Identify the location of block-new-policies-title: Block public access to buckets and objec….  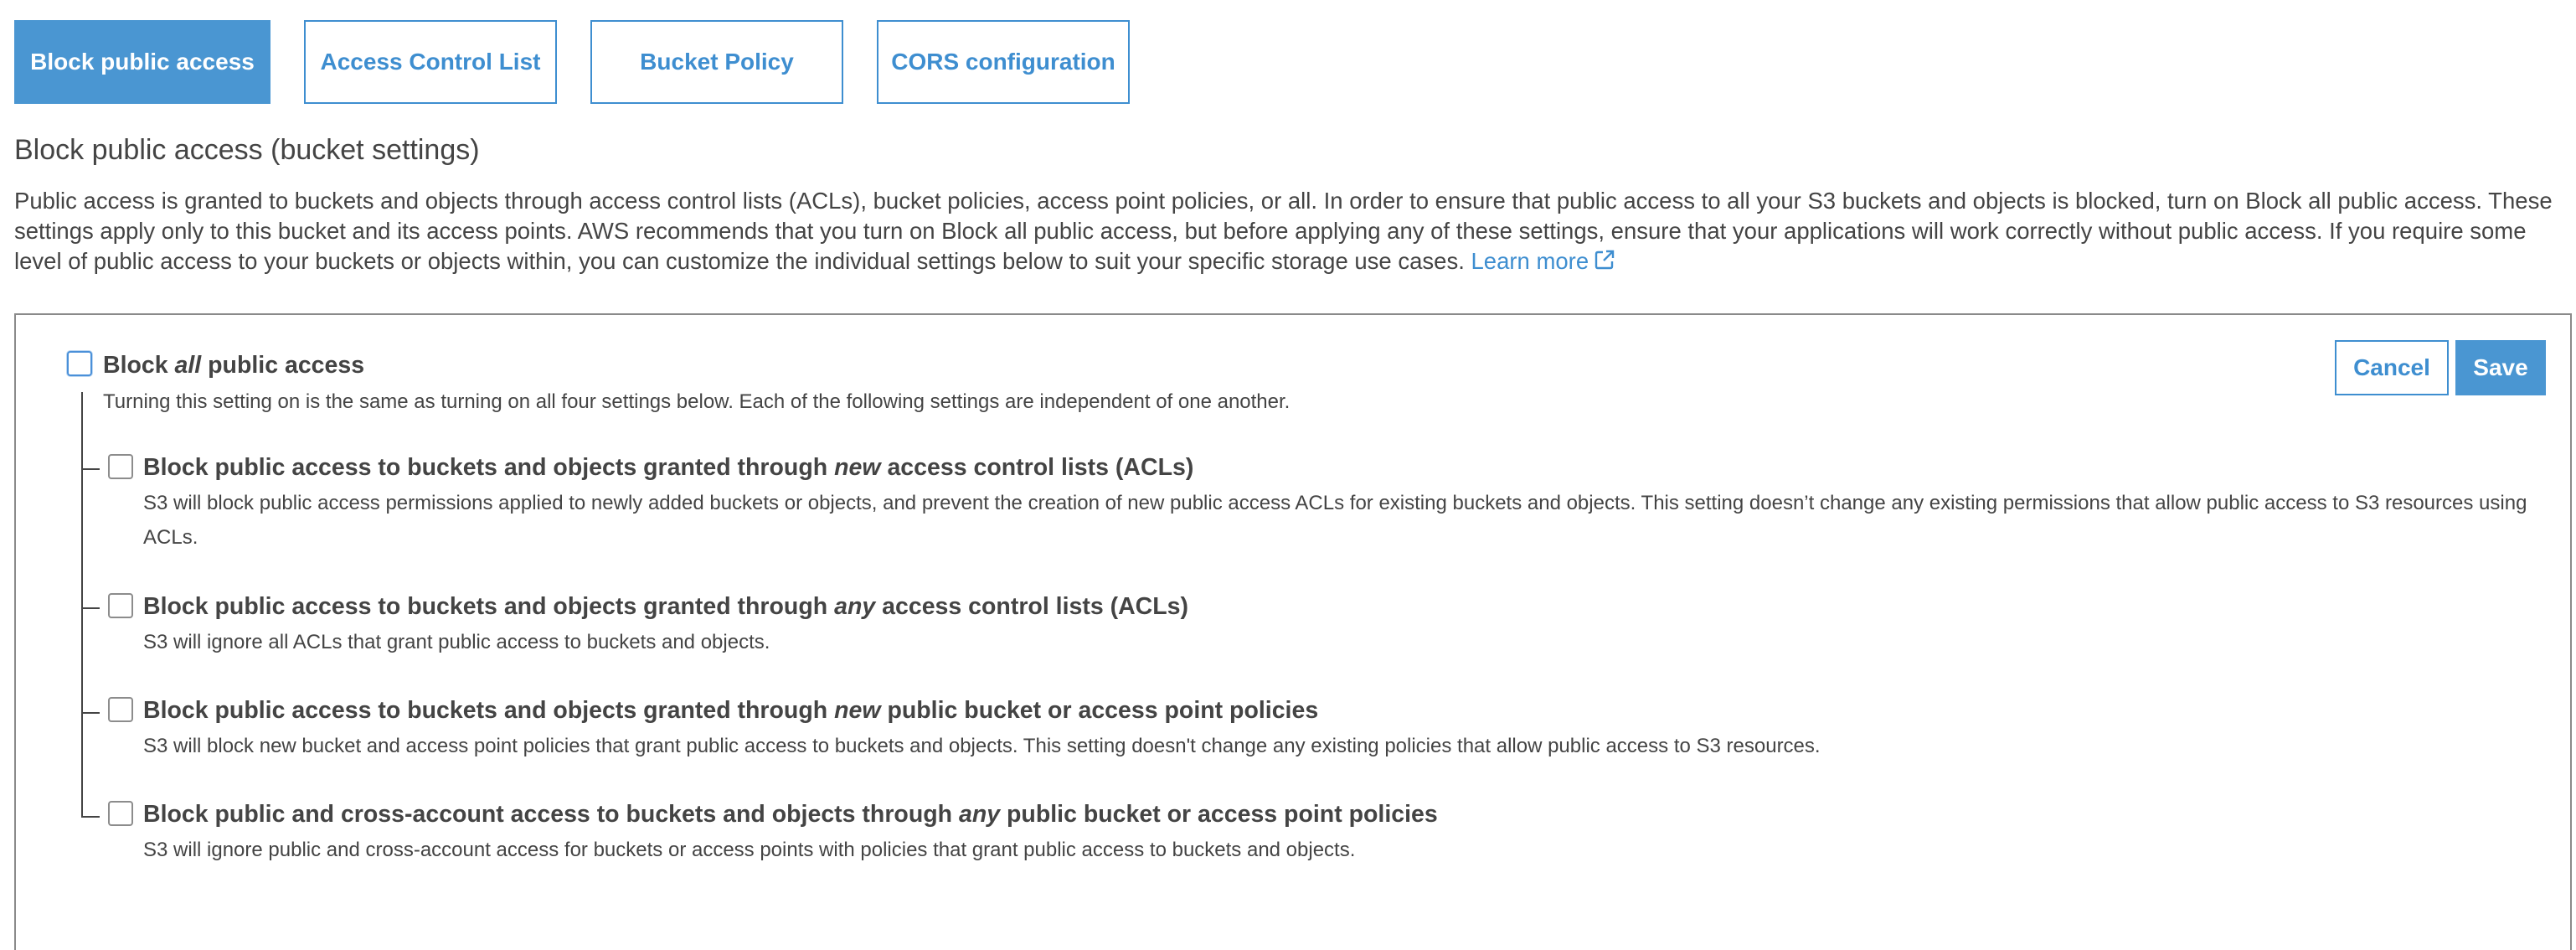
(730, 711).